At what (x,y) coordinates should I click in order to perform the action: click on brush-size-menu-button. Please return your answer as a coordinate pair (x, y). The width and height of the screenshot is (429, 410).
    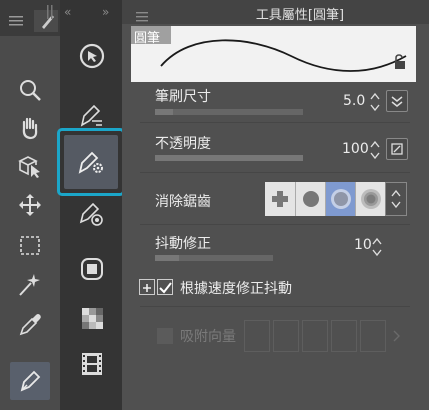
    Looking at the image, I should click on (397, 101).